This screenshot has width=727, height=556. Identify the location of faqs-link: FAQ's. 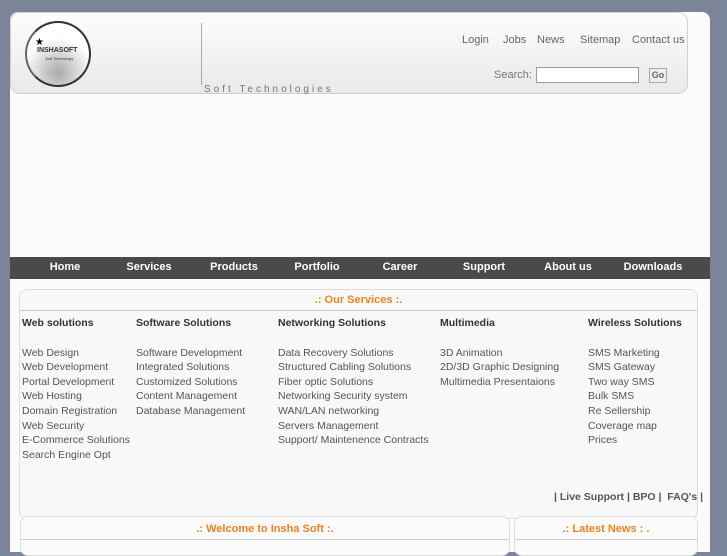
(682, 497).